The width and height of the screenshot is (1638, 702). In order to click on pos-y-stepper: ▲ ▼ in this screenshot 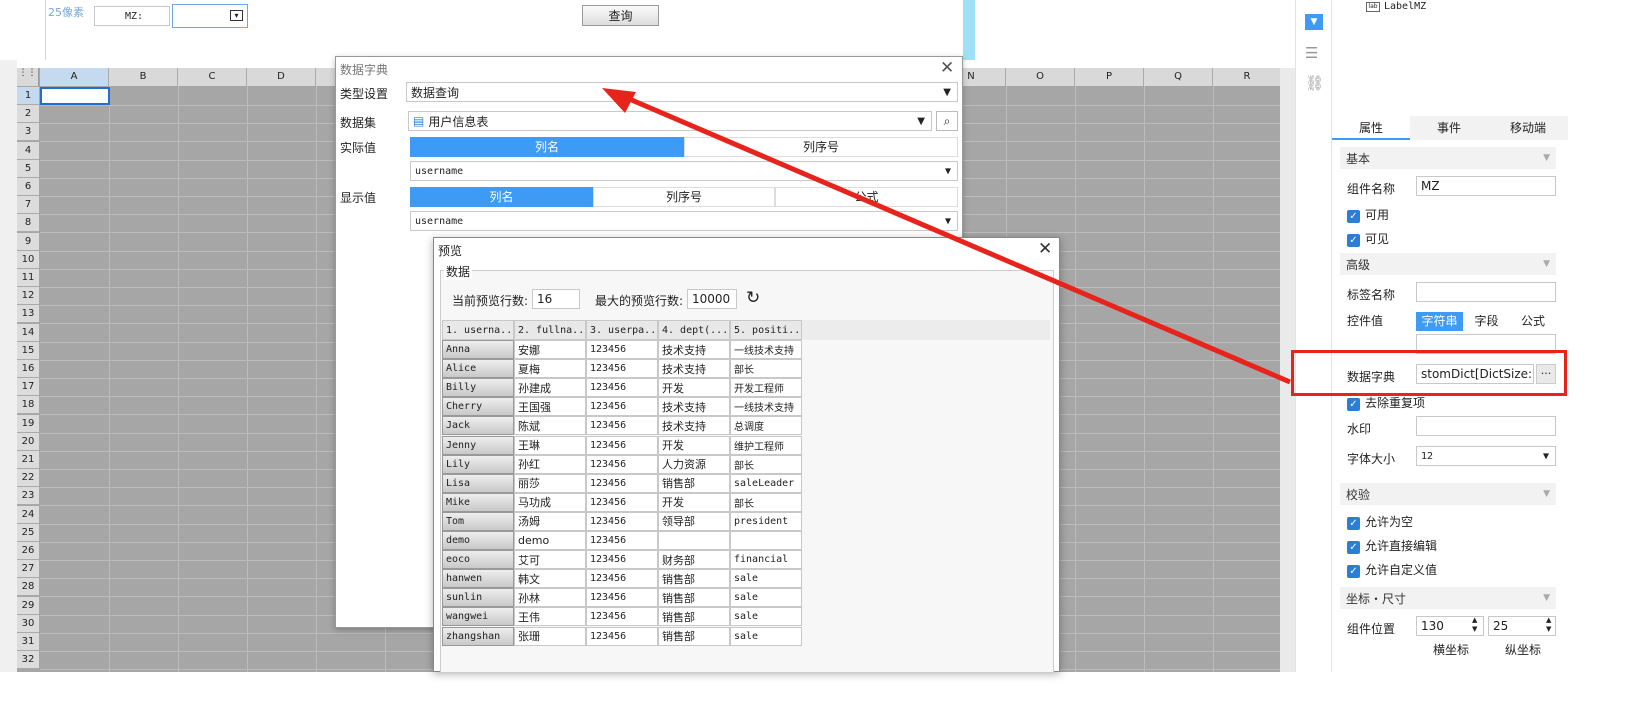, I will do `click(1548, 625)`.